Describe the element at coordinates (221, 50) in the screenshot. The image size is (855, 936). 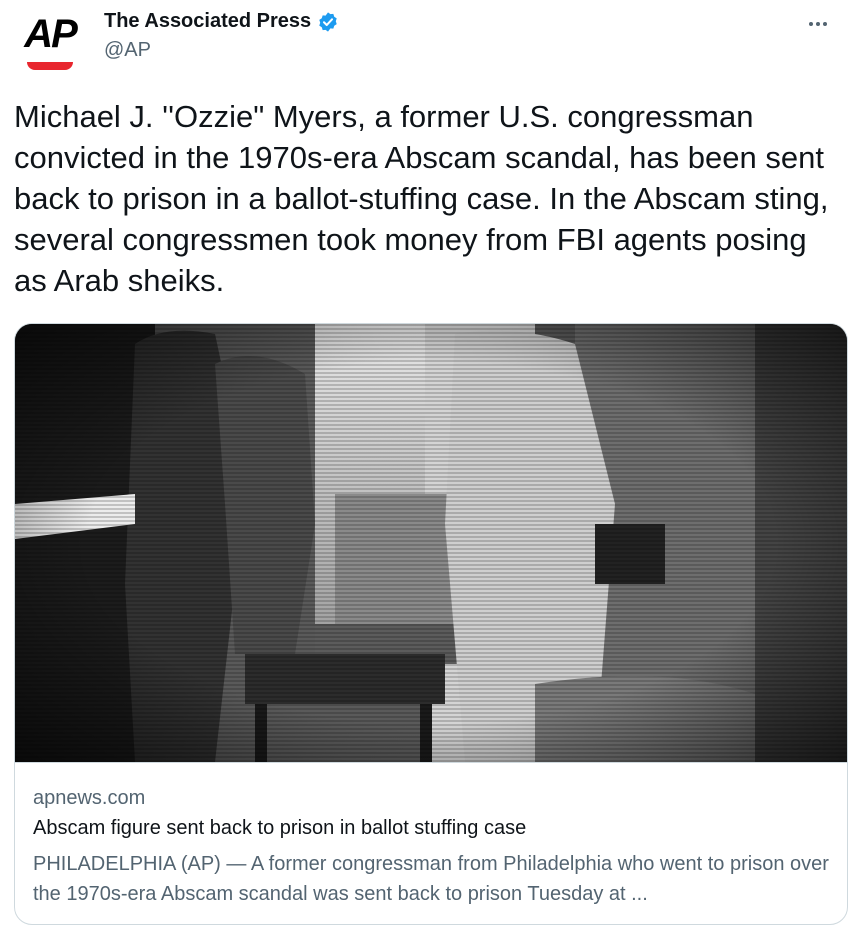
I see `handle: @AP` at that location.